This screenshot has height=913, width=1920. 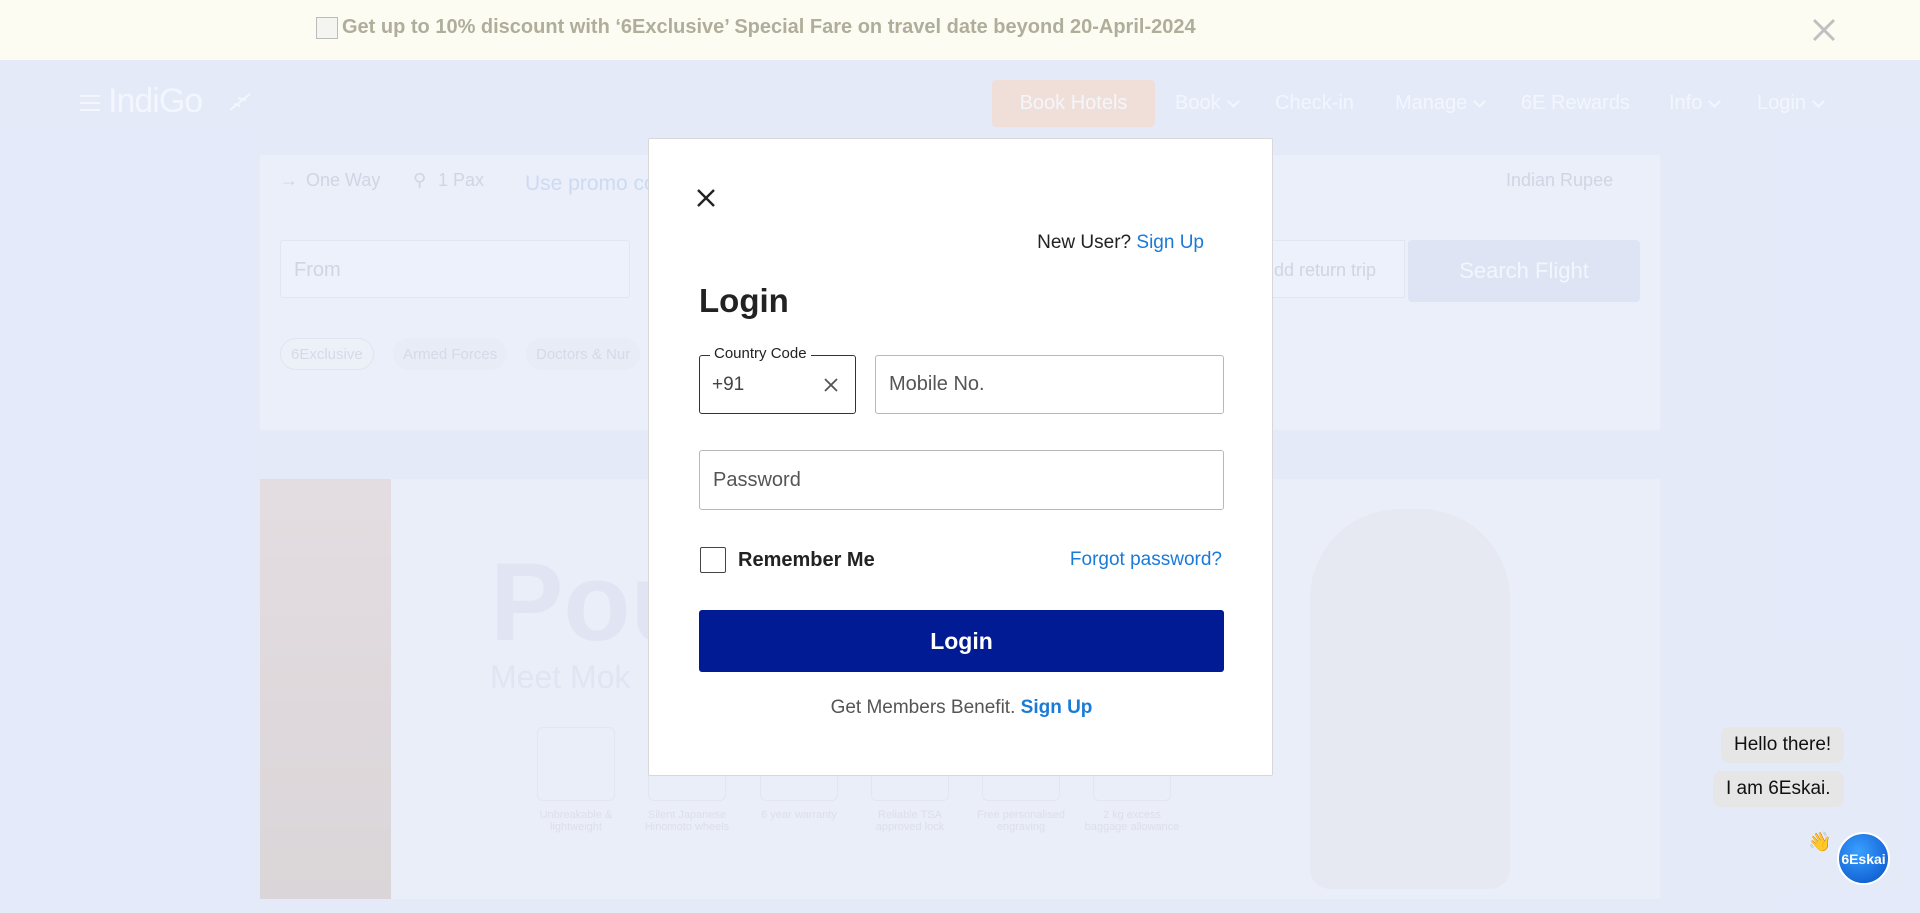 I want to click on remember-me-option: Remember Me, so click(x=787, y=560).